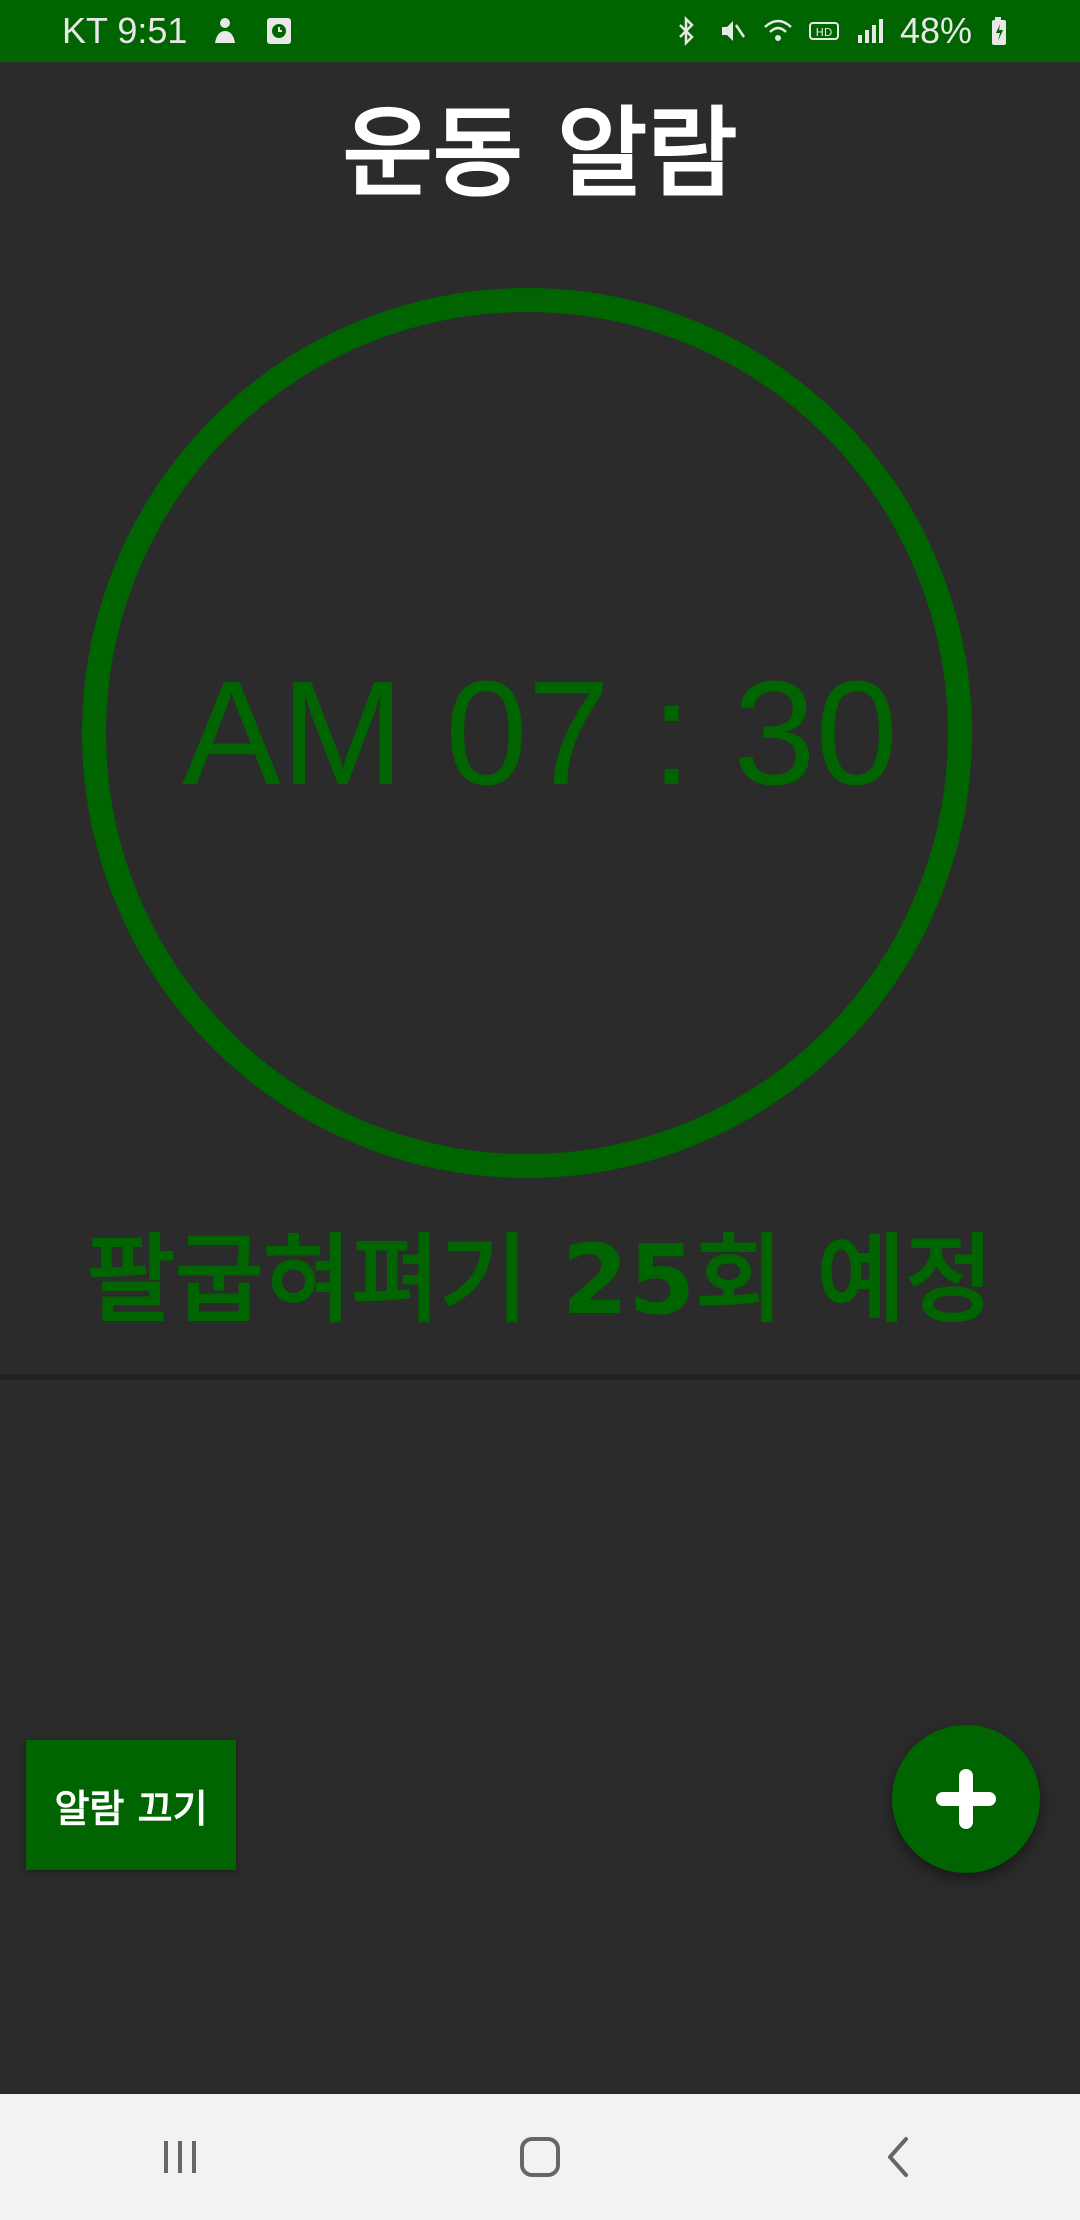 The height and width of the screenshot is (2220, 1080). Describe the element at coordinates (935, 30) in the screenshot. I see `battery-percent: 48%` at that location.